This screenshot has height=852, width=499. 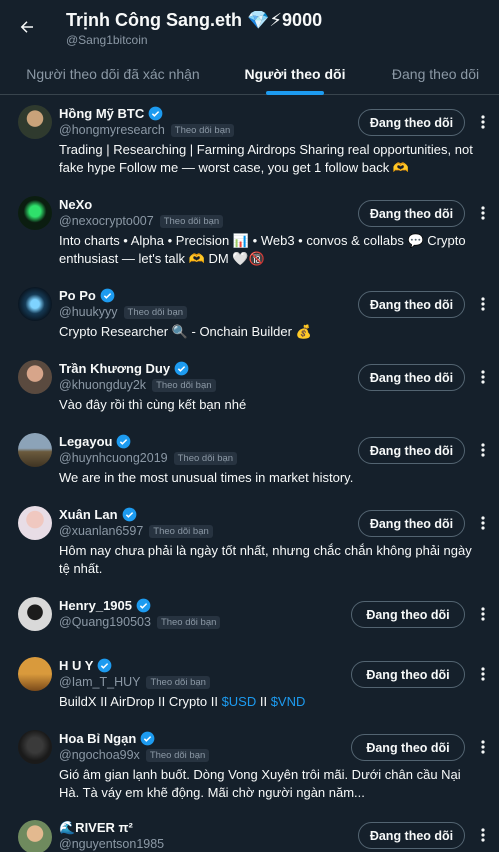 I want to click on user-name-text: Hồng Mỹ BTC, so click(x=102, y=113).